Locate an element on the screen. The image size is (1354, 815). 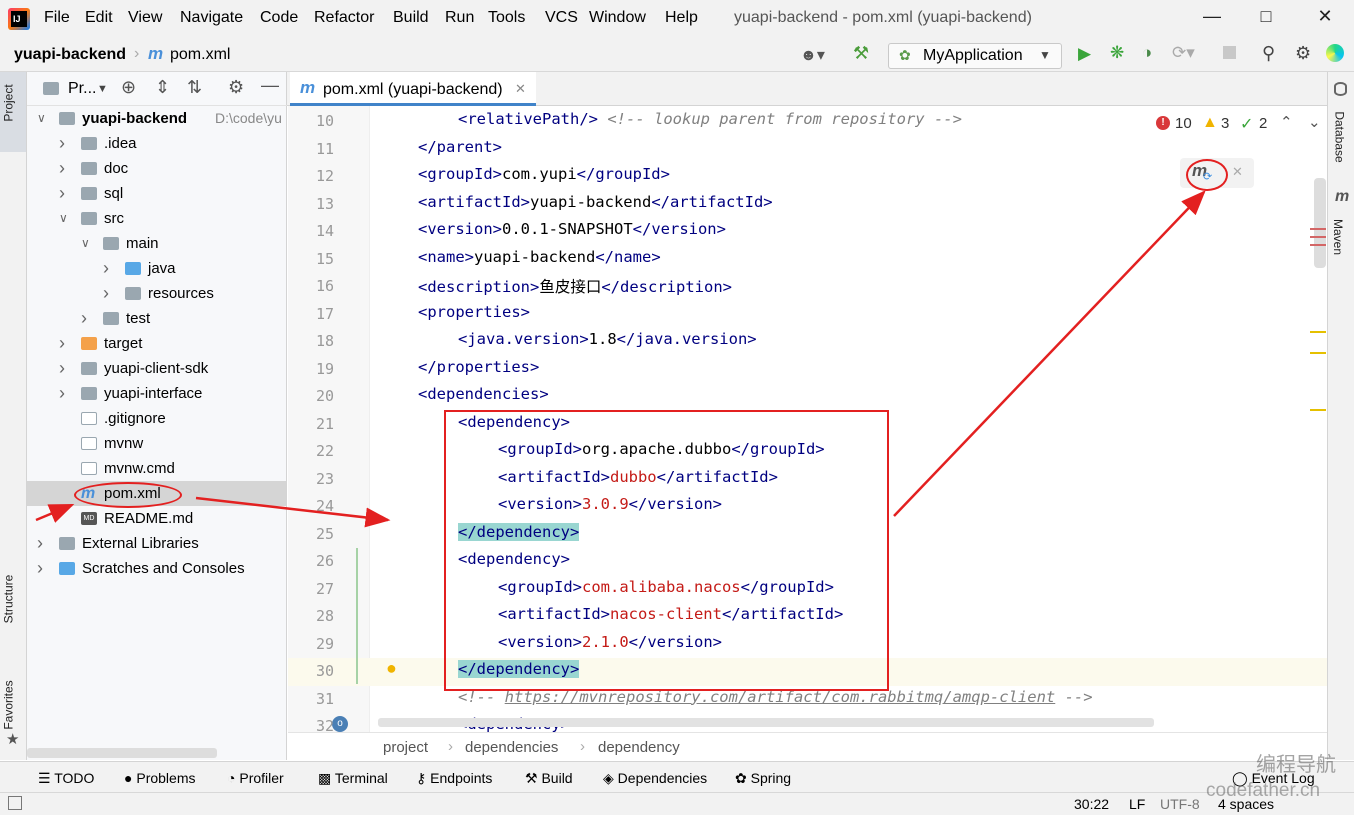
settings-icon: ⚙ is located at coordinates (1303, 53).